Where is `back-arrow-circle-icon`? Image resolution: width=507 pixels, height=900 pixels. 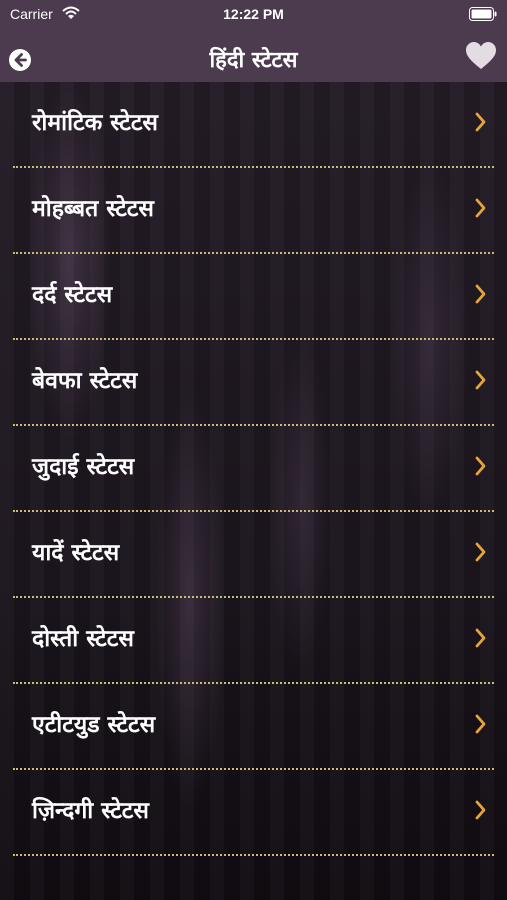 back-arrow-circle-icon is located at coordinates (20, 60).